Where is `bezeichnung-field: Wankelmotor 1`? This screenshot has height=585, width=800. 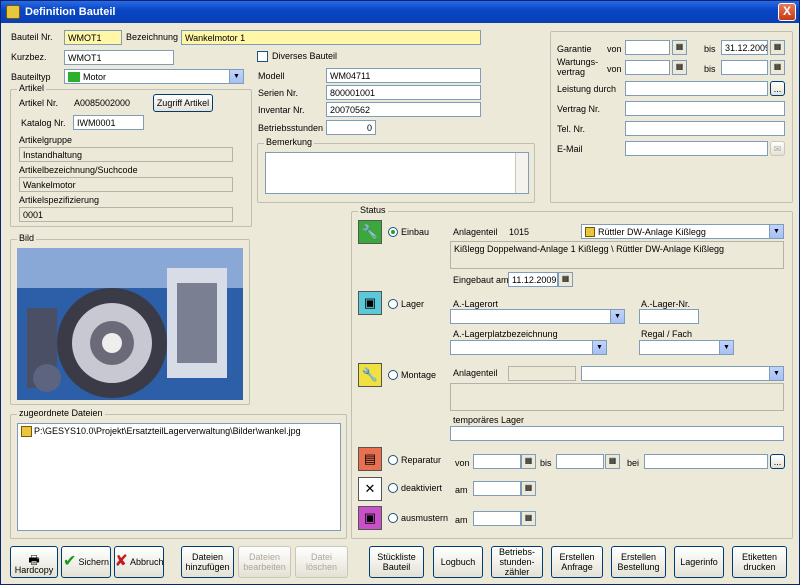
bezeichnung-field: Wankelmotor 1 is located at coordinates (331, 37).